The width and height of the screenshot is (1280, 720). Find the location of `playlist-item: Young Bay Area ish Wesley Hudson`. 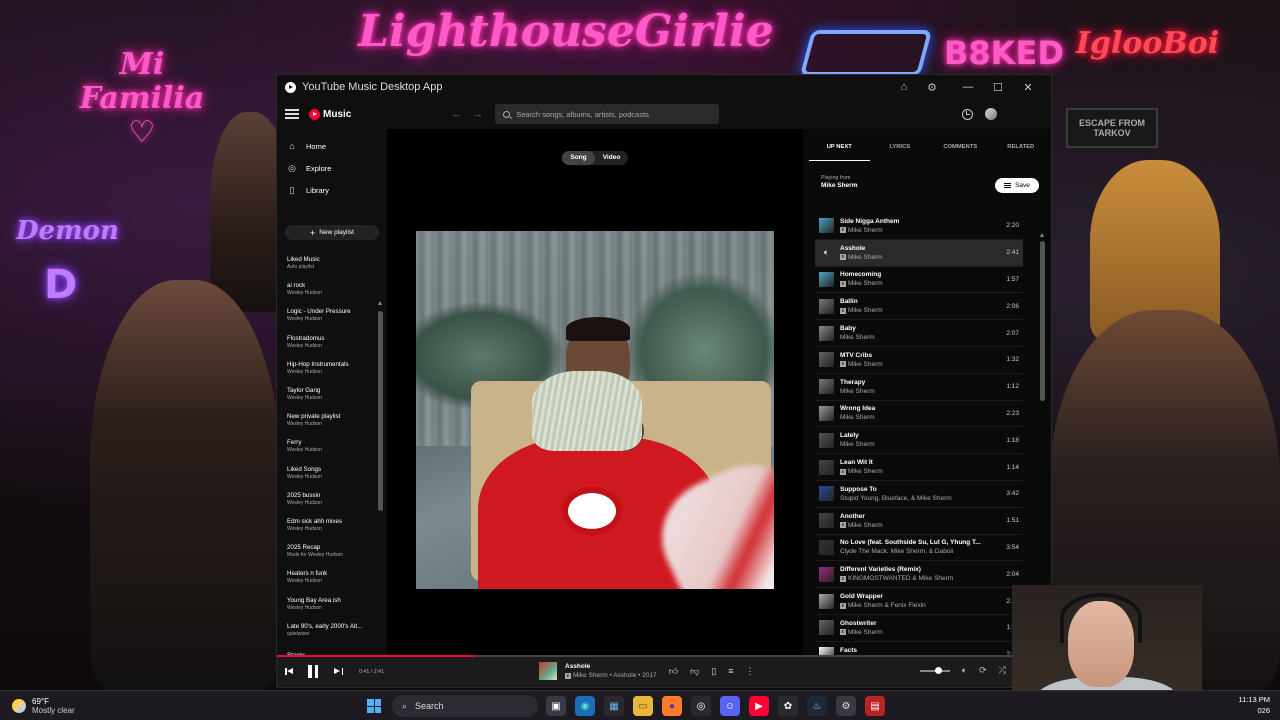

playlist-item: Young Bay Area ish Wesley Hudson is located at coordinates (326, 603).